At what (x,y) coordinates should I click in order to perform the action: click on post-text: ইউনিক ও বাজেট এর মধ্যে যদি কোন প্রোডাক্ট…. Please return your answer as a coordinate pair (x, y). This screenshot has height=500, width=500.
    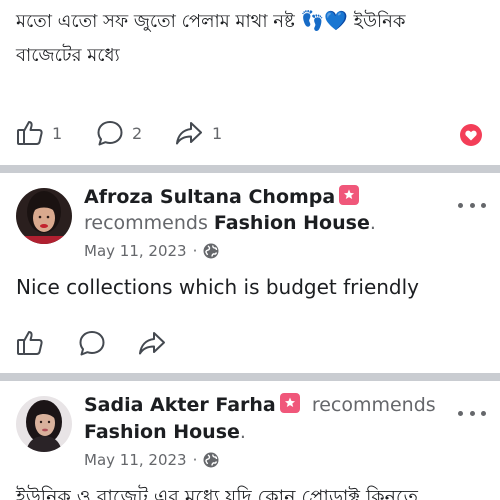
    Looking at the image, I should click on (217, 493).